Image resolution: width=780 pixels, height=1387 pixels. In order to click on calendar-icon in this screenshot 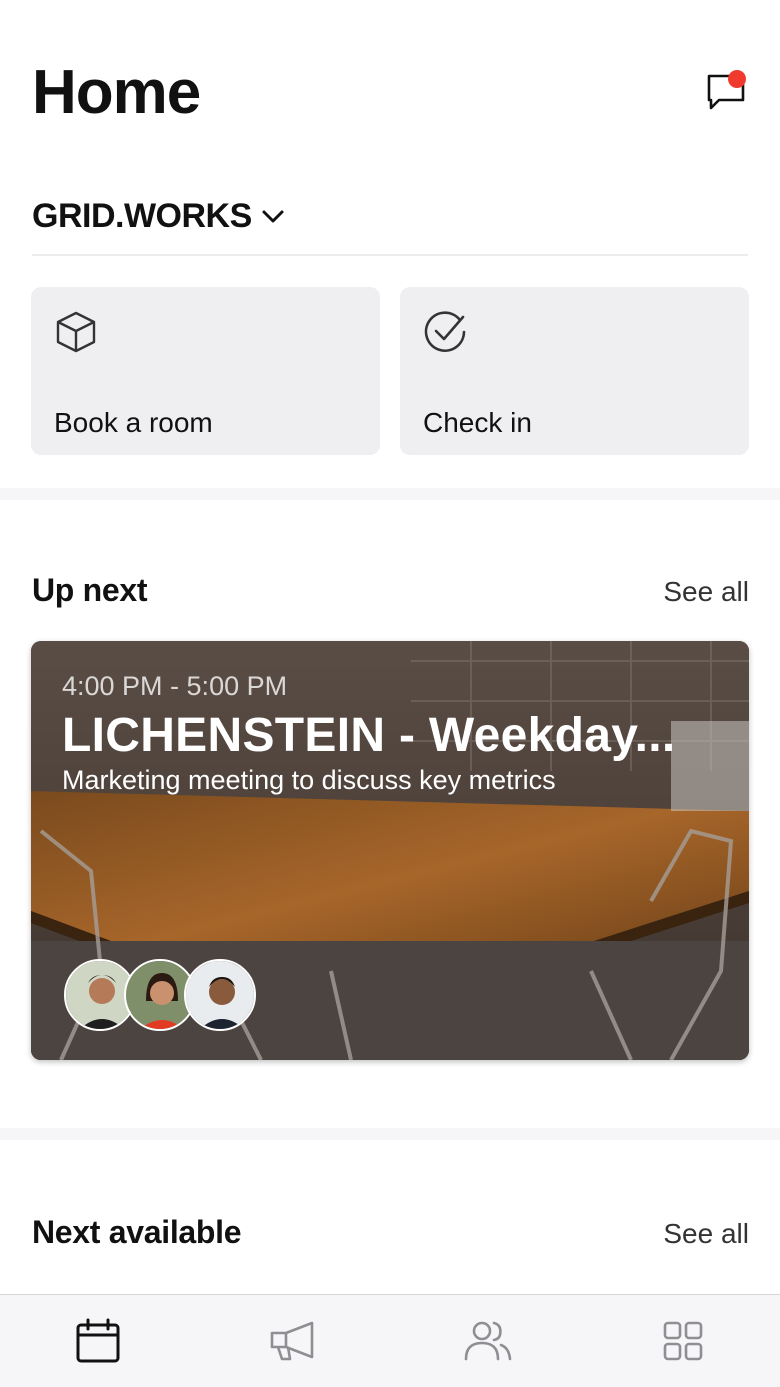, I will do `click(97, 1340)`.